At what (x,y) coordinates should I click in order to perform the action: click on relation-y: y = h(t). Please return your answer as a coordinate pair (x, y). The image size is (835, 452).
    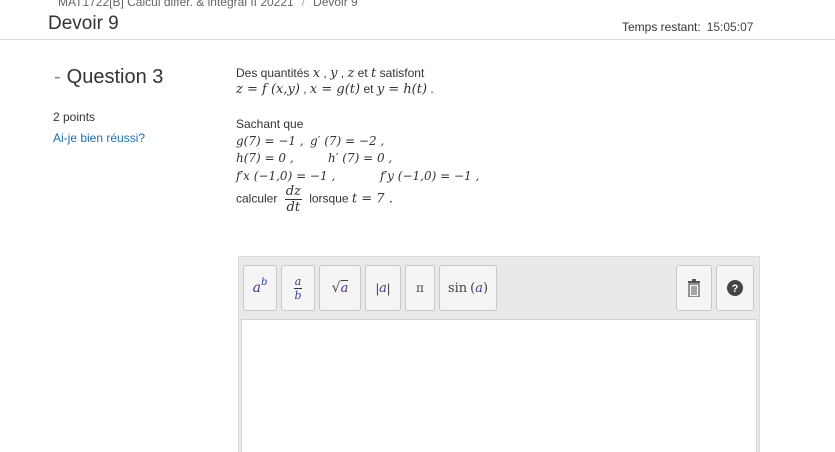
    Looking at the image, I should click on (402, 89).